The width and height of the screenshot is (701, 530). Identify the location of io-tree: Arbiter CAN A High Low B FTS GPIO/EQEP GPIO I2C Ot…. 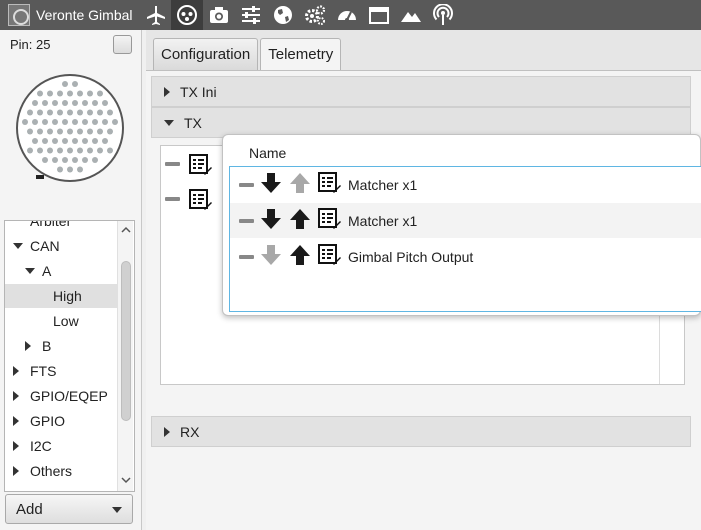
(69, 356).